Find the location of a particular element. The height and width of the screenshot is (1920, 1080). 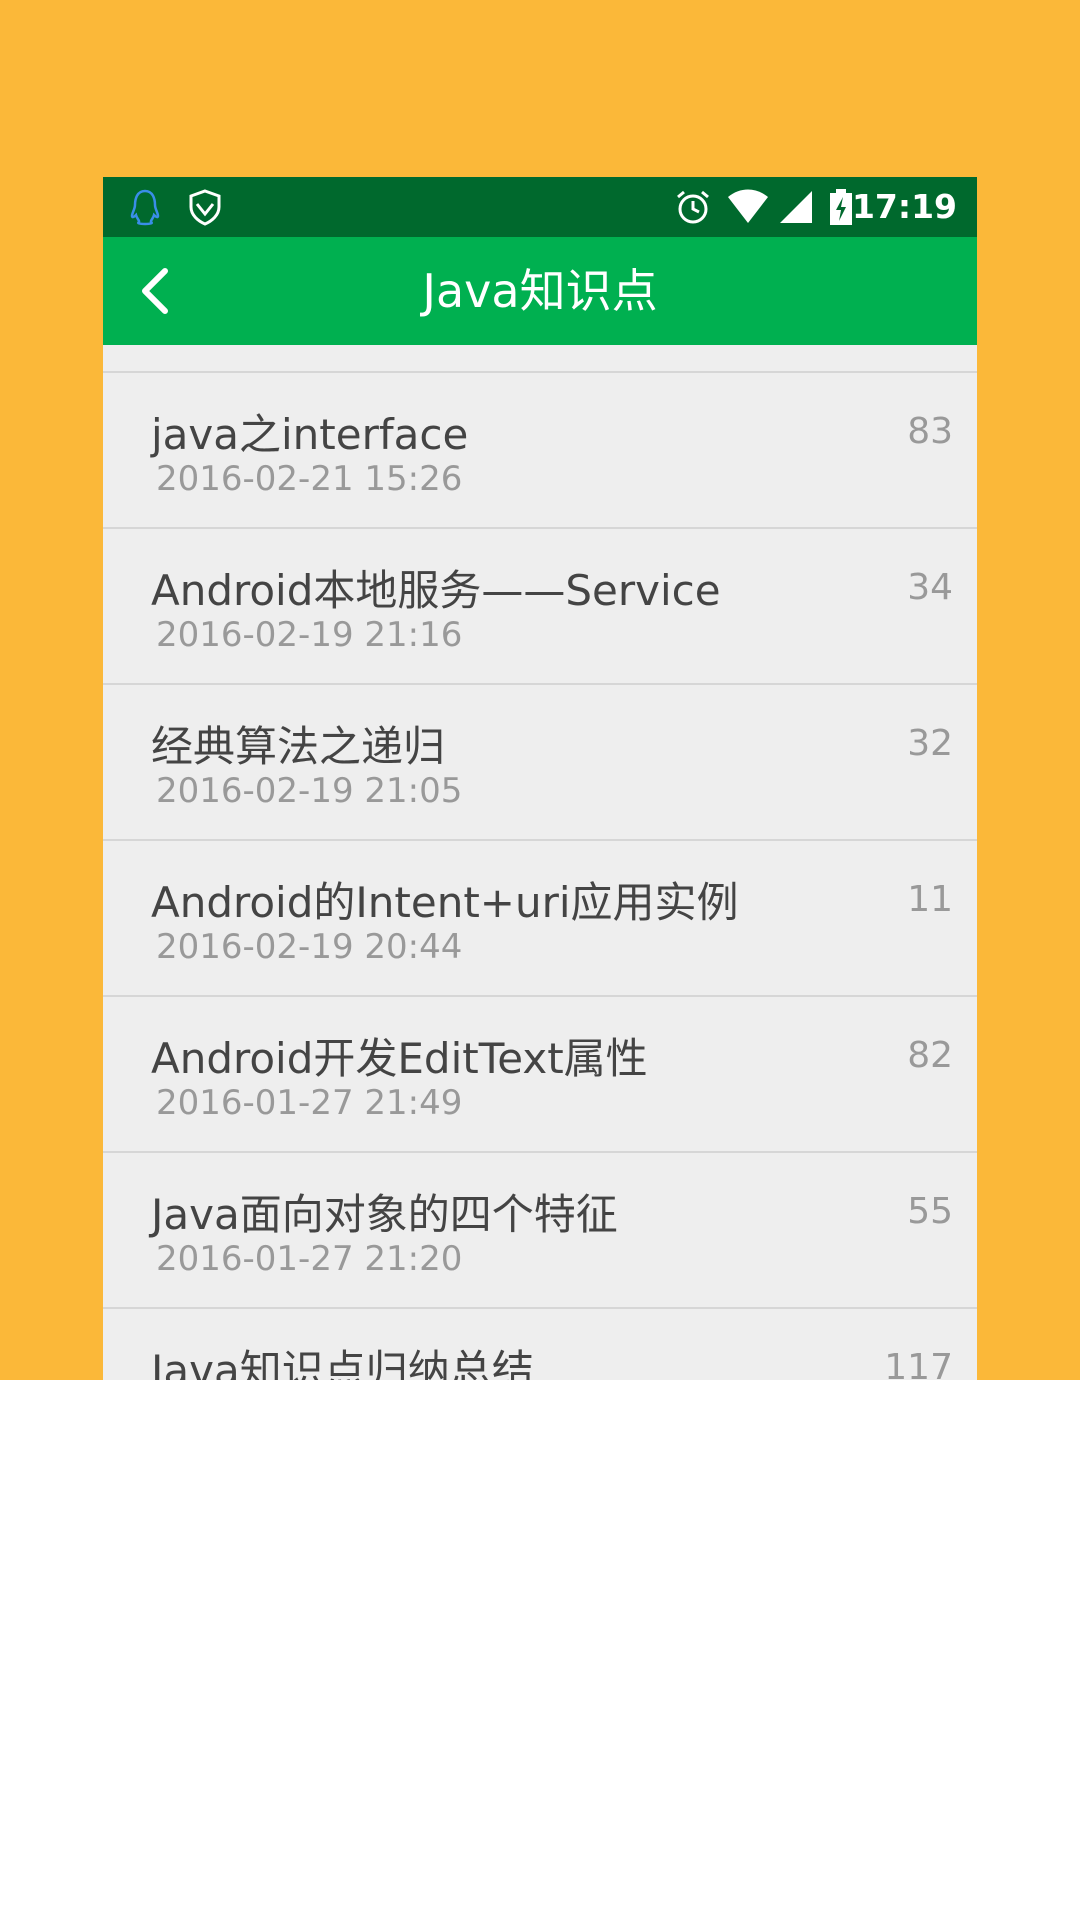

back-button is located at coordinates (157, 291).